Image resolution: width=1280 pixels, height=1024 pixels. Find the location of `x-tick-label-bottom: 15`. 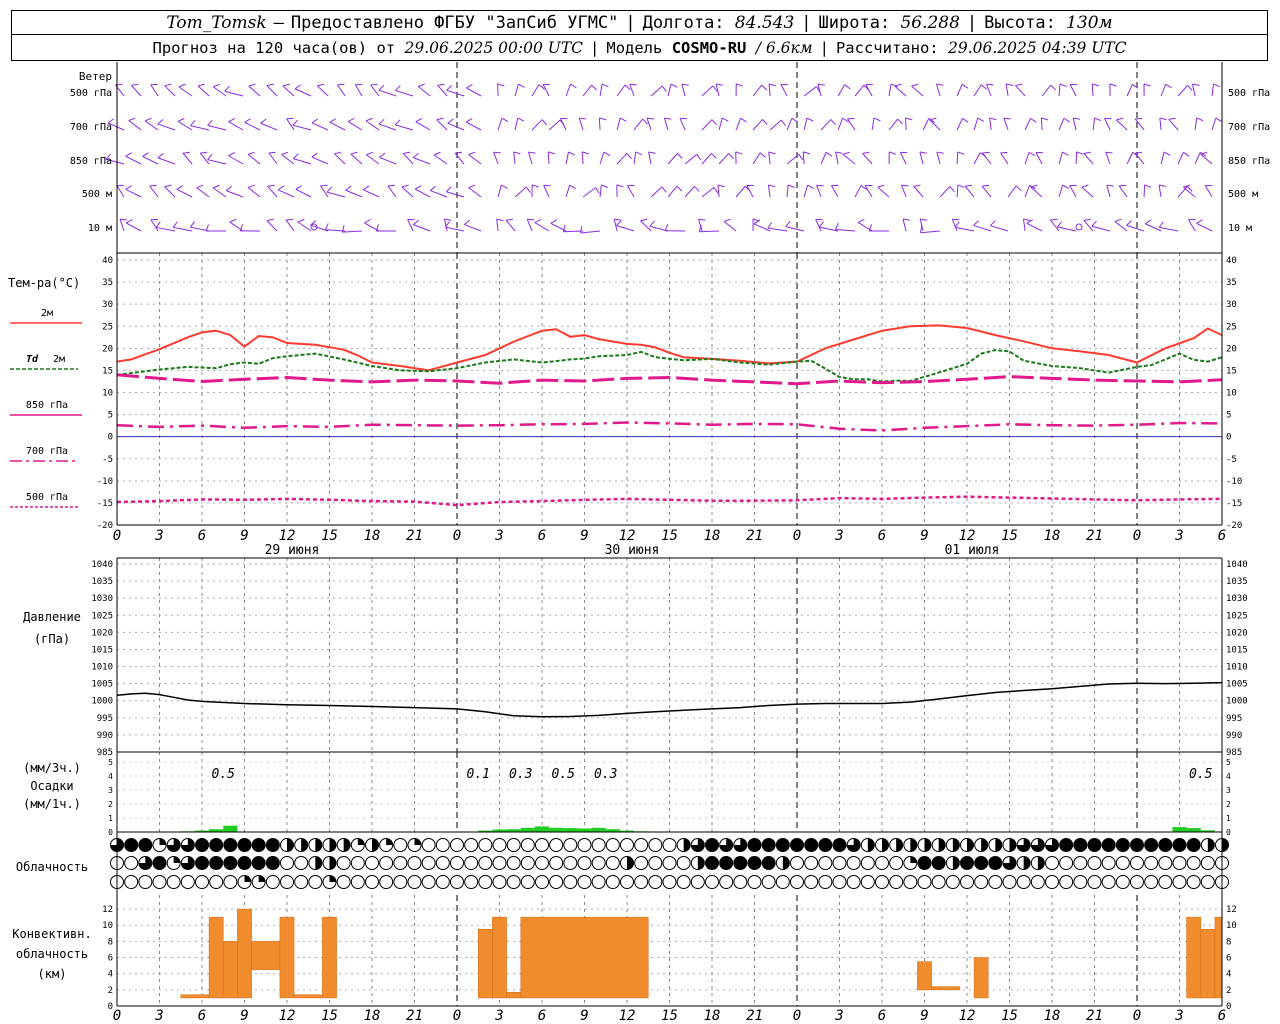

x-tick-label-bottom: 15 is located at coordinates (329, 1016).